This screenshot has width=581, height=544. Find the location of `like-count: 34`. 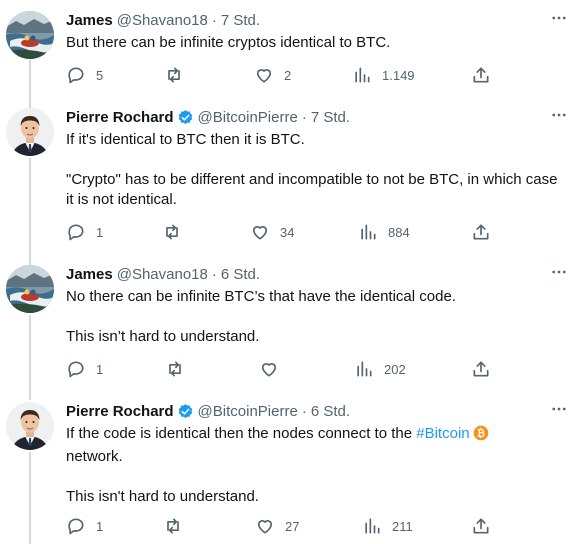

like-count: 34 is located at coordinates (287, 232).